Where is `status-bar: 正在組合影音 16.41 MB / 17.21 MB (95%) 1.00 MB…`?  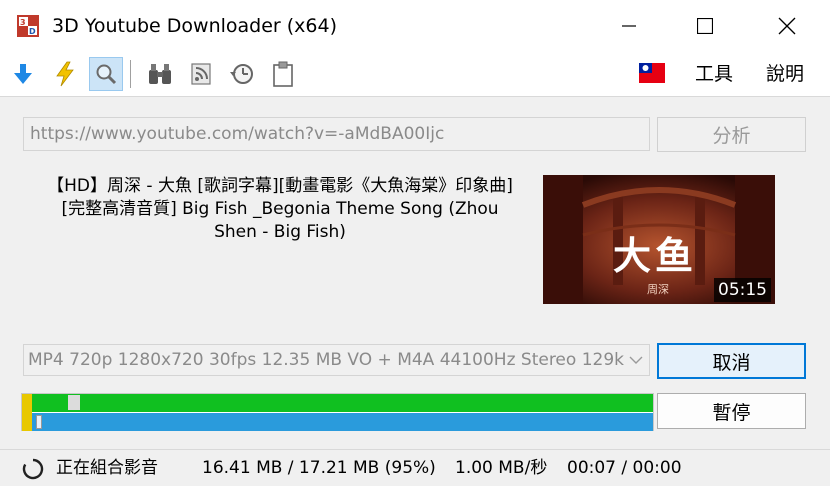 status-bar: 正在組合影音 16.41 MB / 17.21 MB (95%) 1.00 MB… is located at coordinates (415, 467).